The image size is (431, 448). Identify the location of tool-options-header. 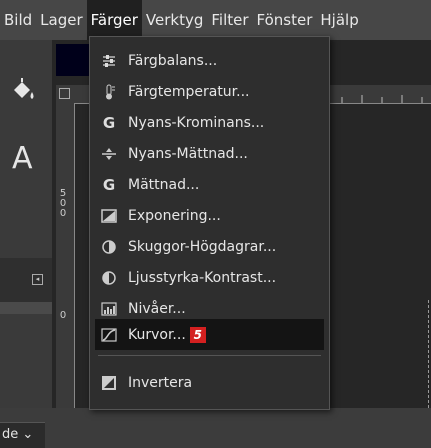
(26, 308).